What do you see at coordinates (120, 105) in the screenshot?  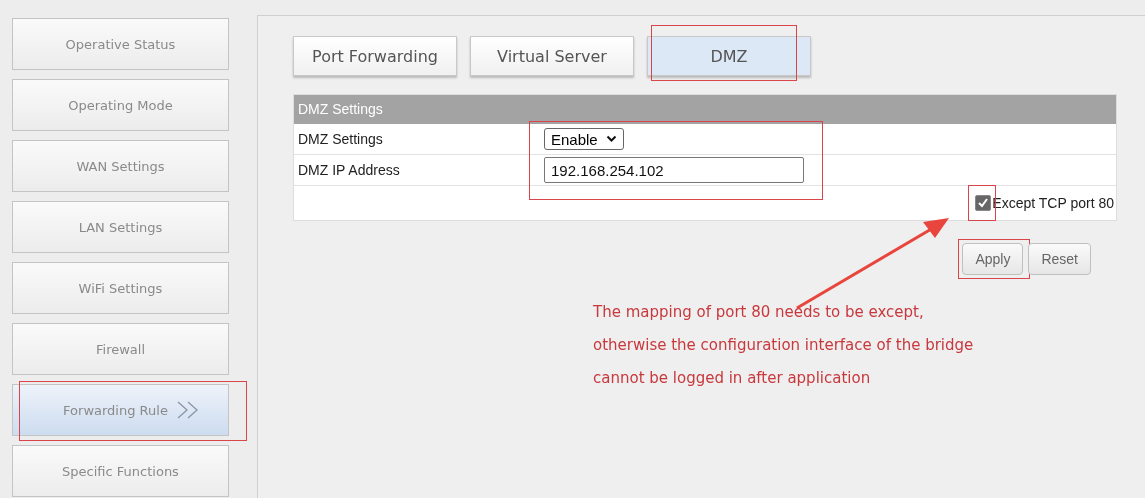 I see `sidebar-item: Operating Mode` at bounding box center [120, 105].